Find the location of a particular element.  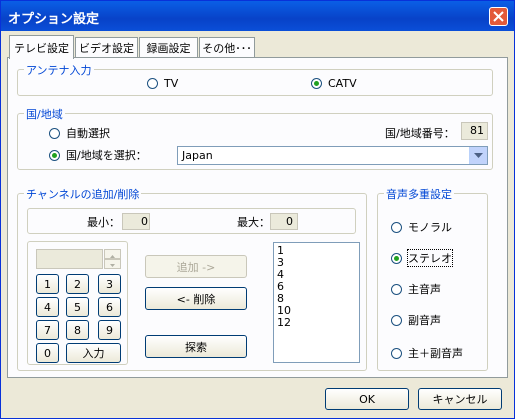

dropdown-button is located at coordinates (478, 155).